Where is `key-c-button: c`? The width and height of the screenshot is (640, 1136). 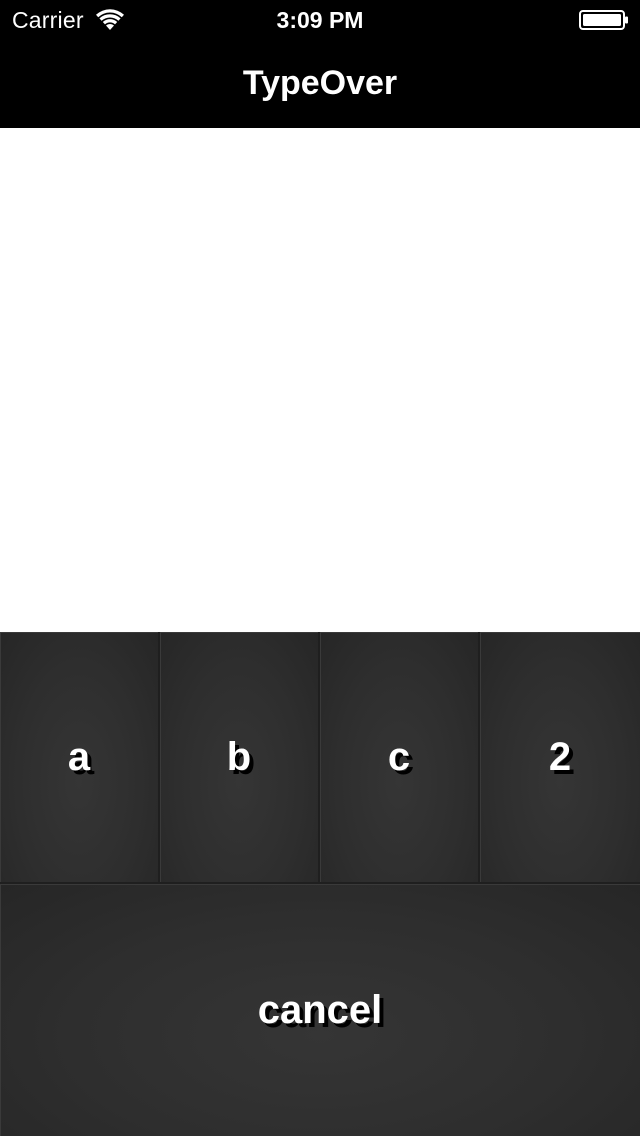
key-c-button: c is located at coordinates (400, 758).